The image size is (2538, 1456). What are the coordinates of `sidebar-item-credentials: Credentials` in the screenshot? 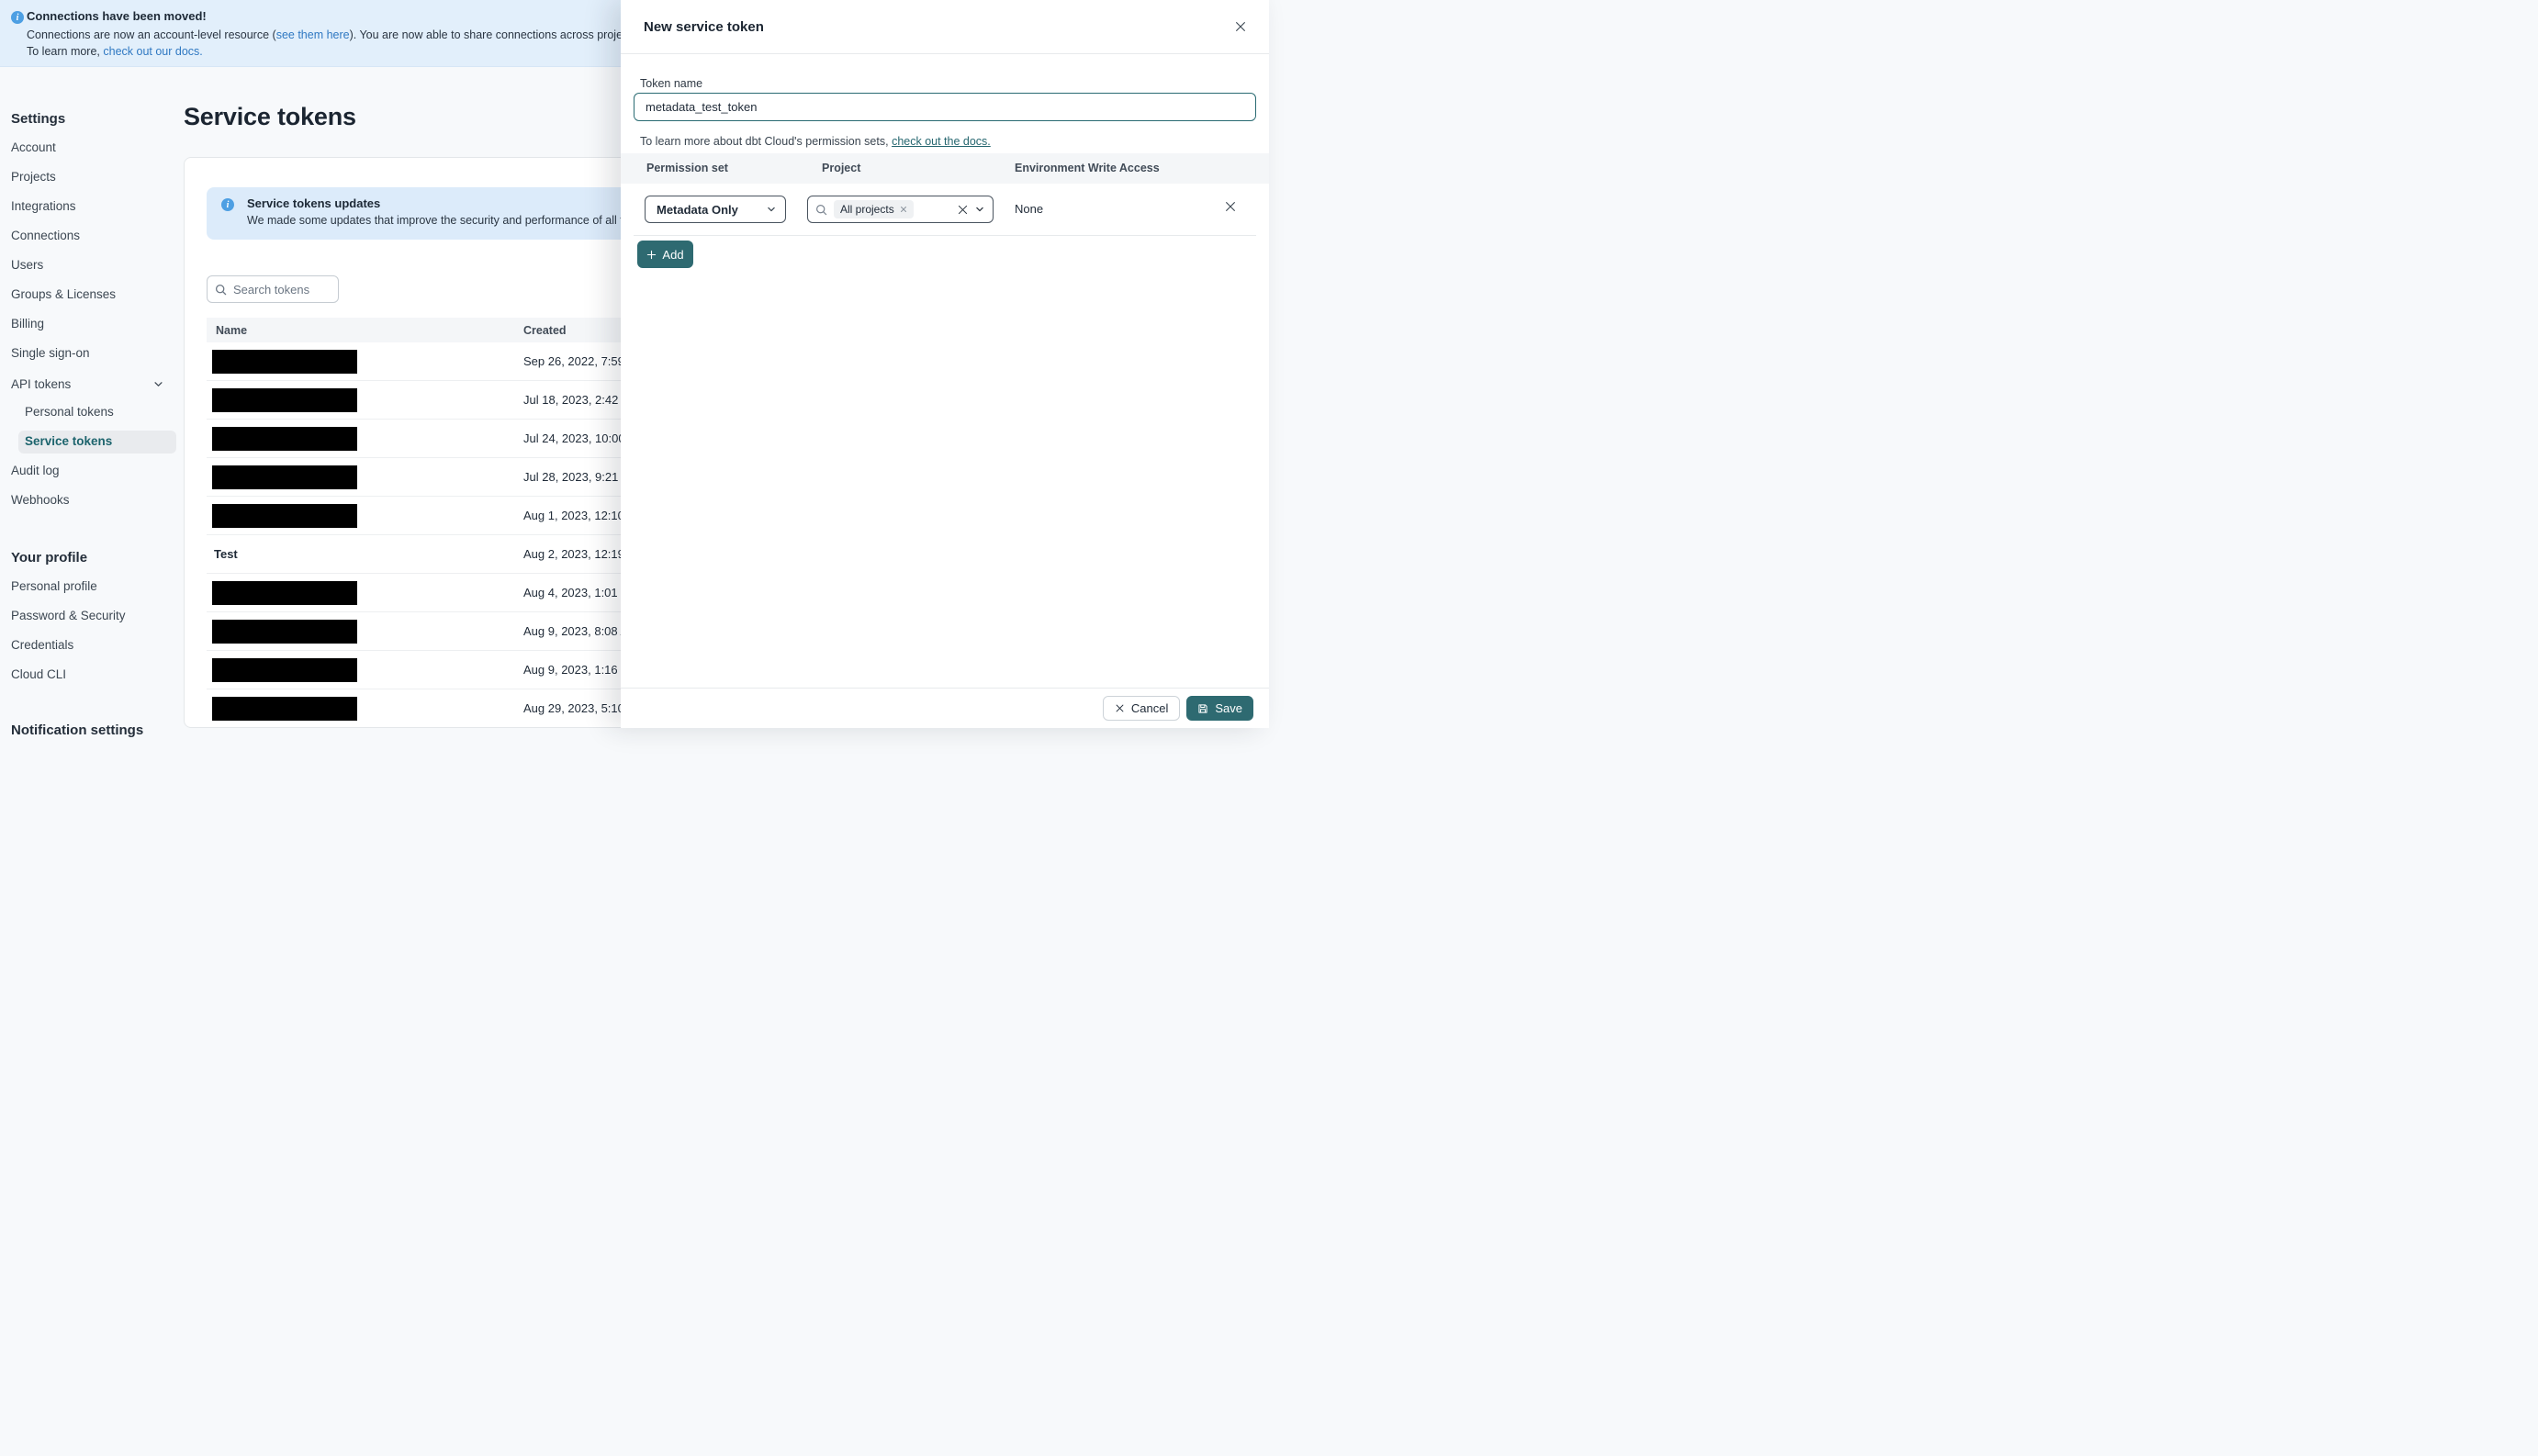 It's located at (97, 646).